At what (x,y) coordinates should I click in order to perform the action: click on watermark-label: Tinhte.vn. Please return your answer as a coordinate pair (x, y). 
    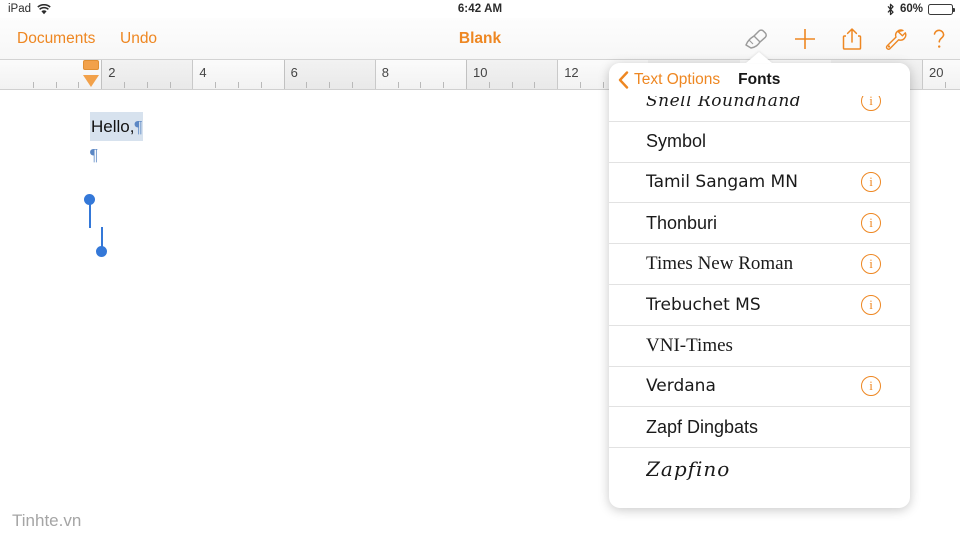
    Looking at the image, I should click on (47, 520).